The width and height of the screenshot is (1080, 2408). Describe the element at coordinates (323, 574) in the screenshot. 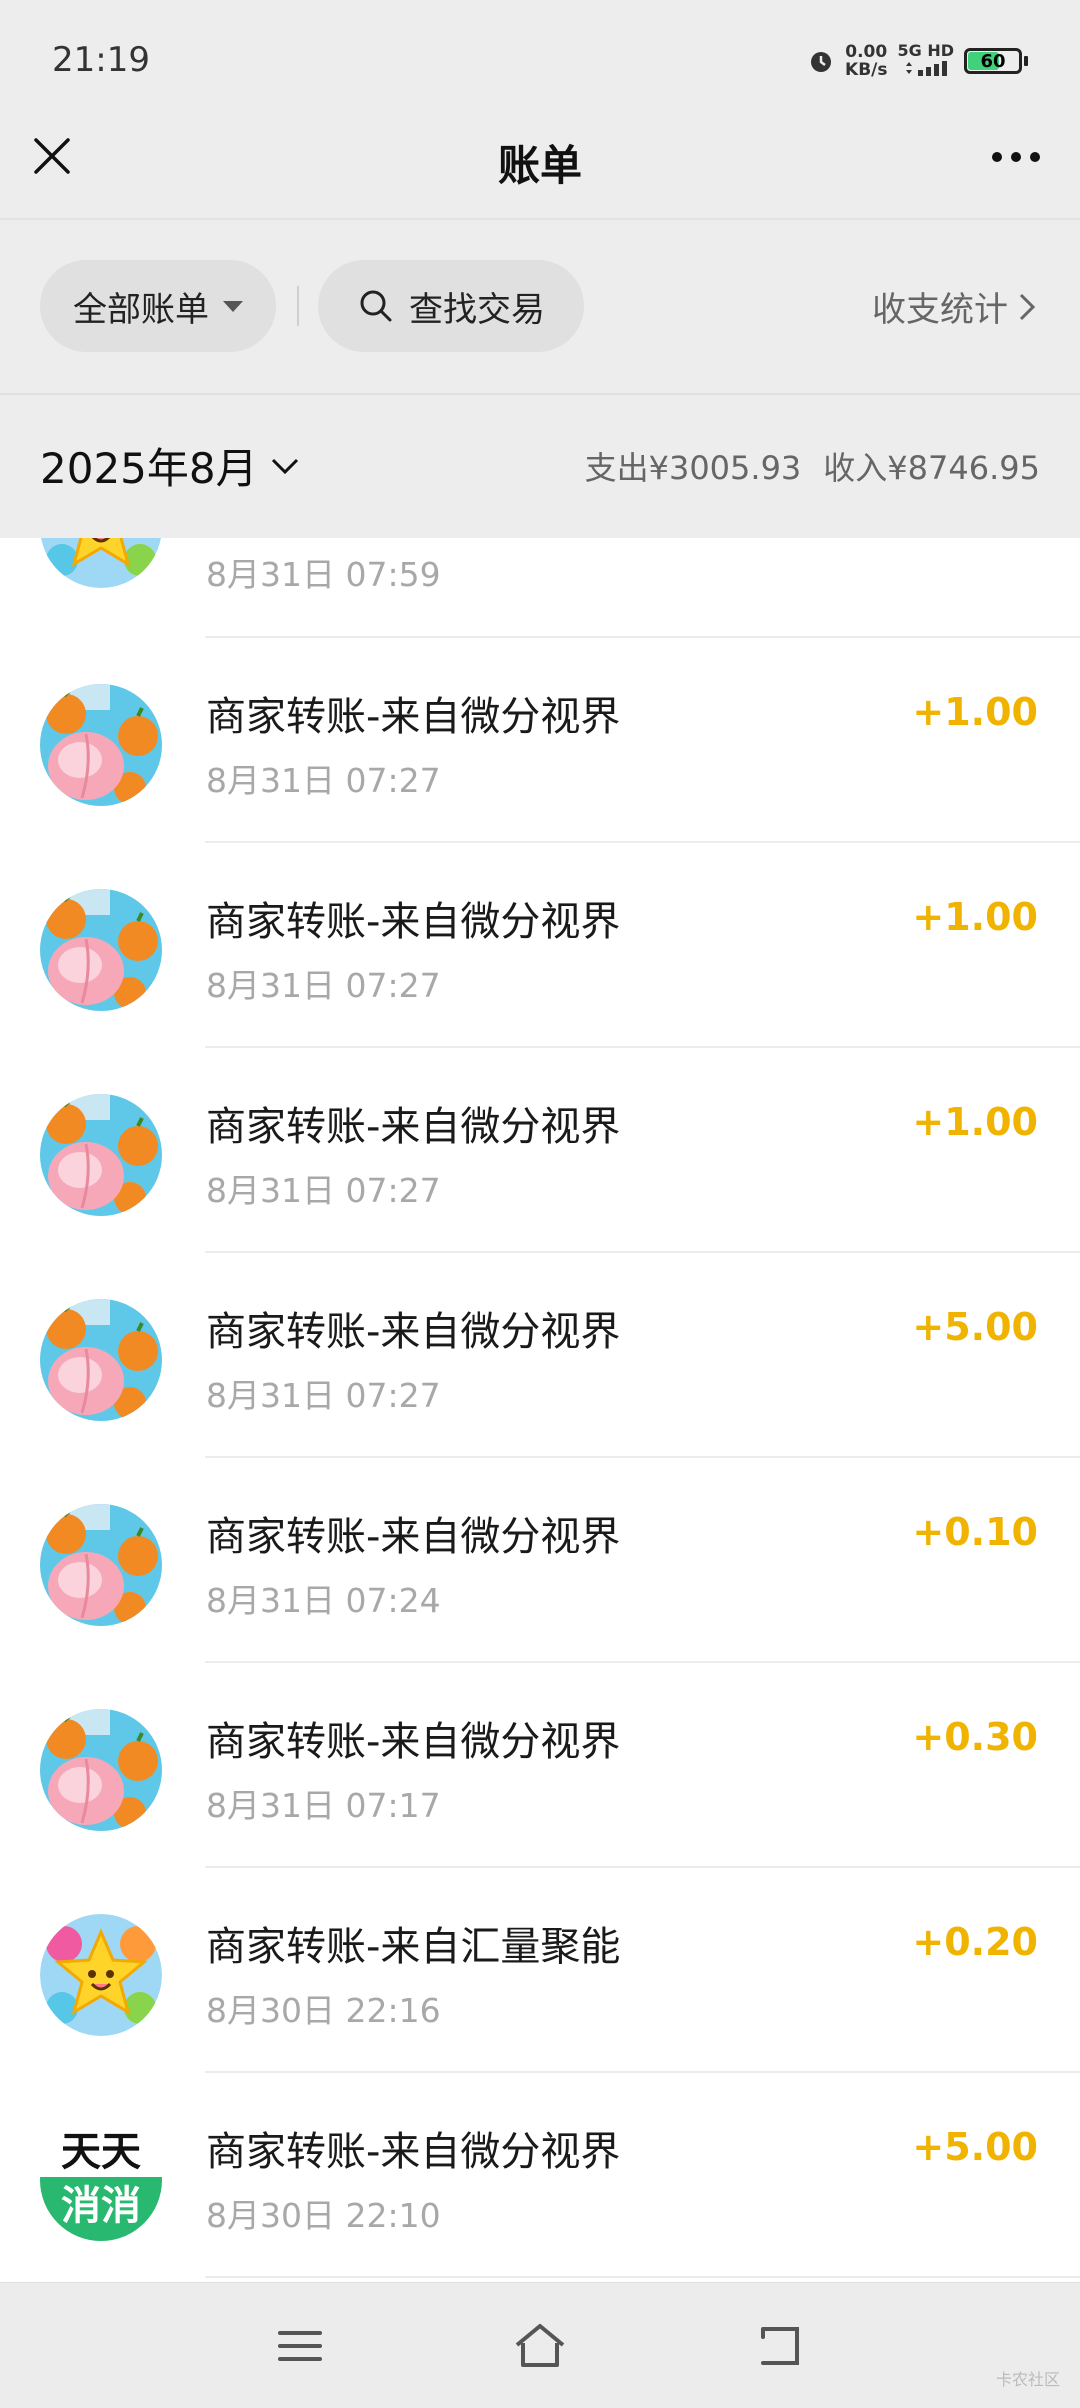

I see `transaction-time: 8月31日 07:59` at that location.